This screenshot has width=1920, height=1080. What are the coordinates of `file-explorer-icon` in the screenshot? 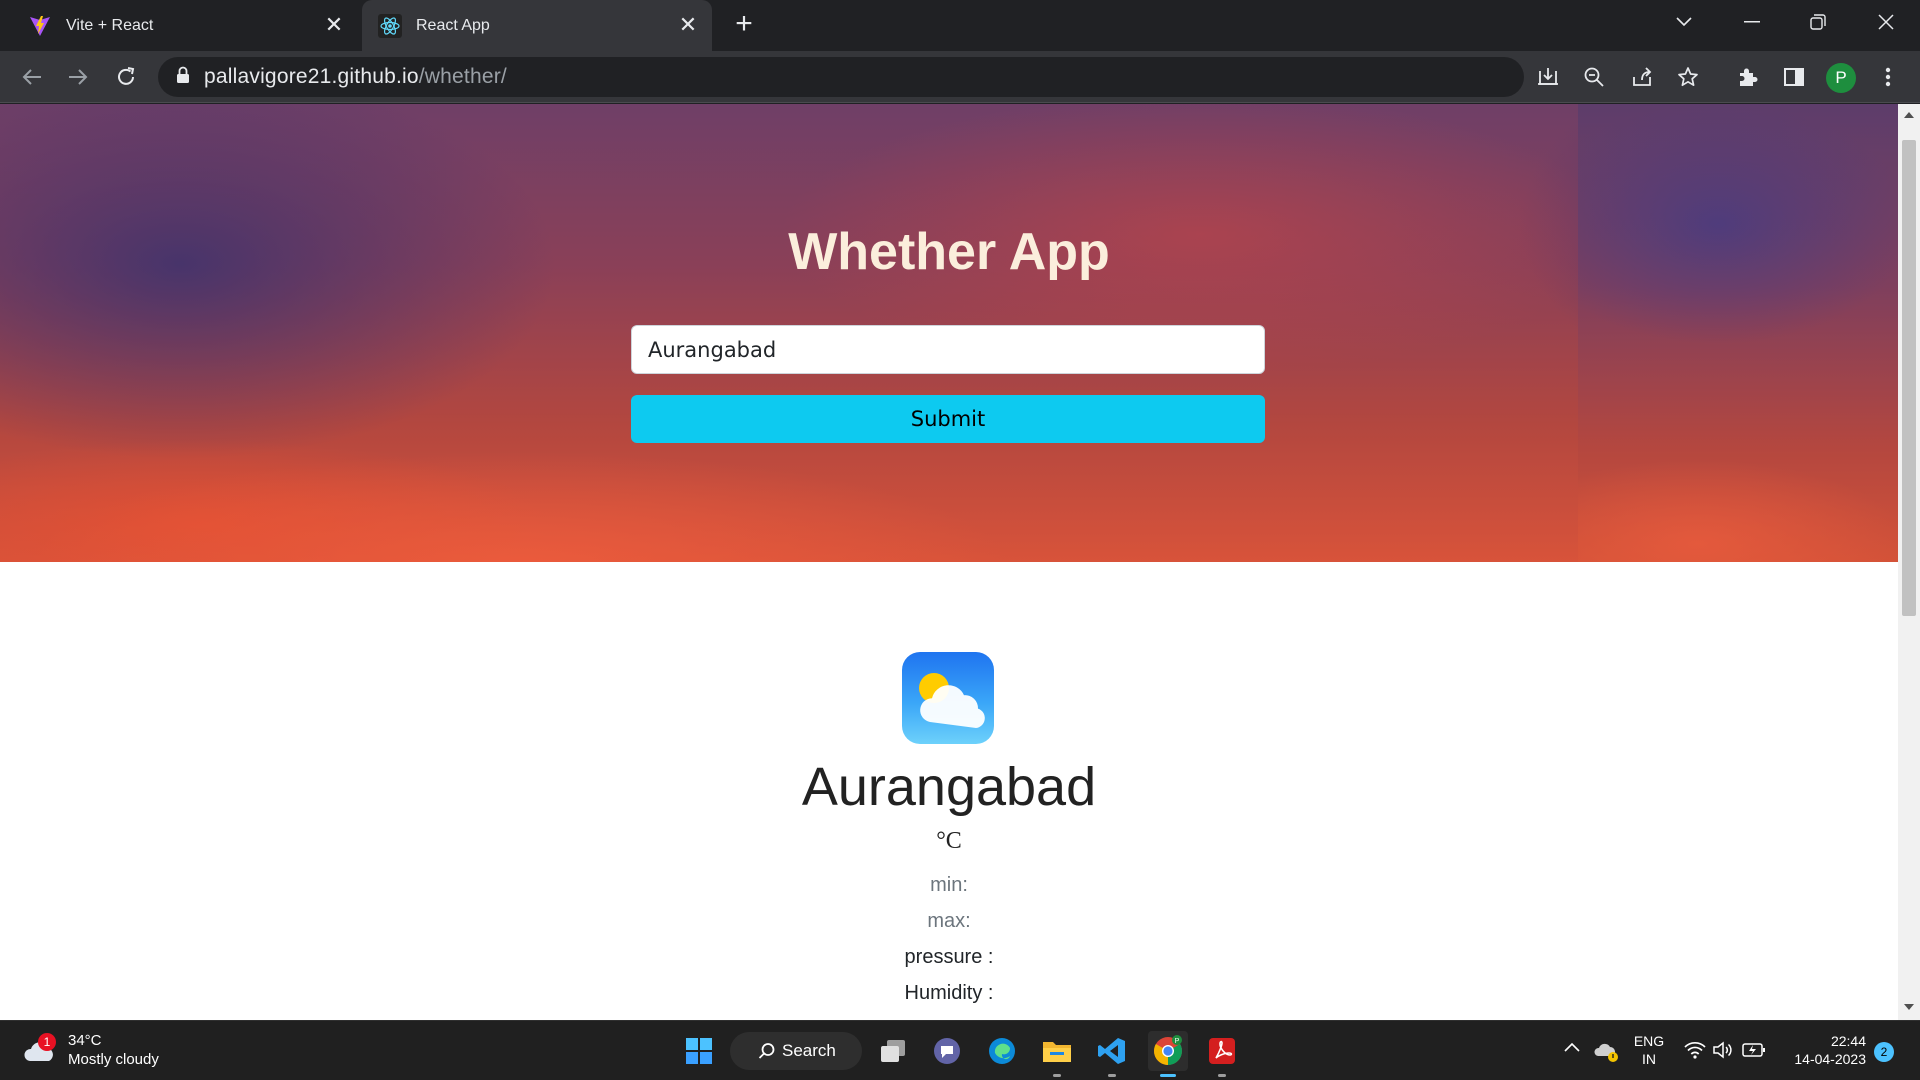 It's located at (1057, 1054).